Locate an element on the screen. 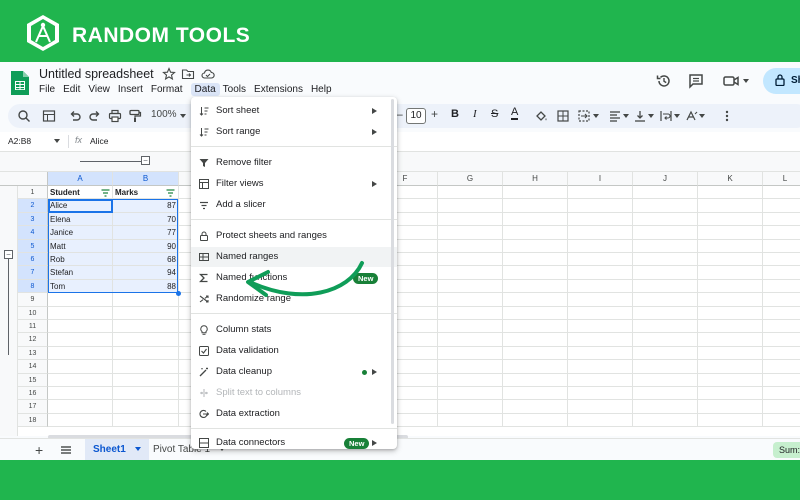 Image resolution: width=800 pixels, height=500 pixels. google-sheets-logo-icon is located at coordinates (20, 83).